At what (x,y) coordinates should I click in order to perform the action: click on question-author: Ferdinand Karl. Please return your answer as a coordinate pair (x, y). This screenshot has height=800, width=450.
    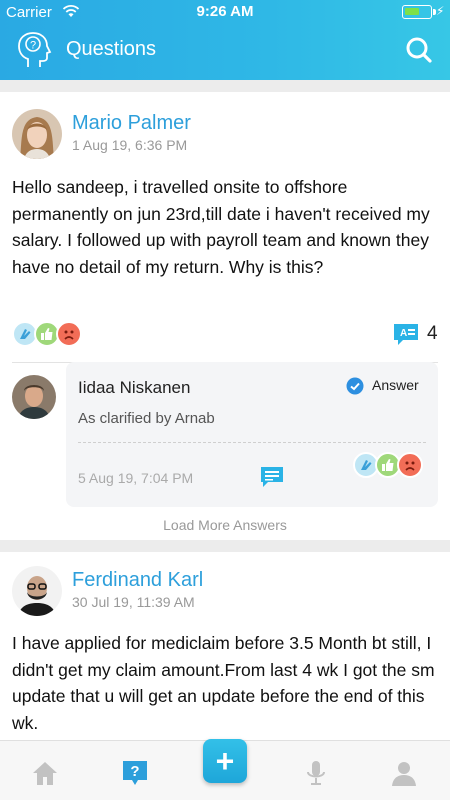
    Looking at the image, I should click on (137, 580).